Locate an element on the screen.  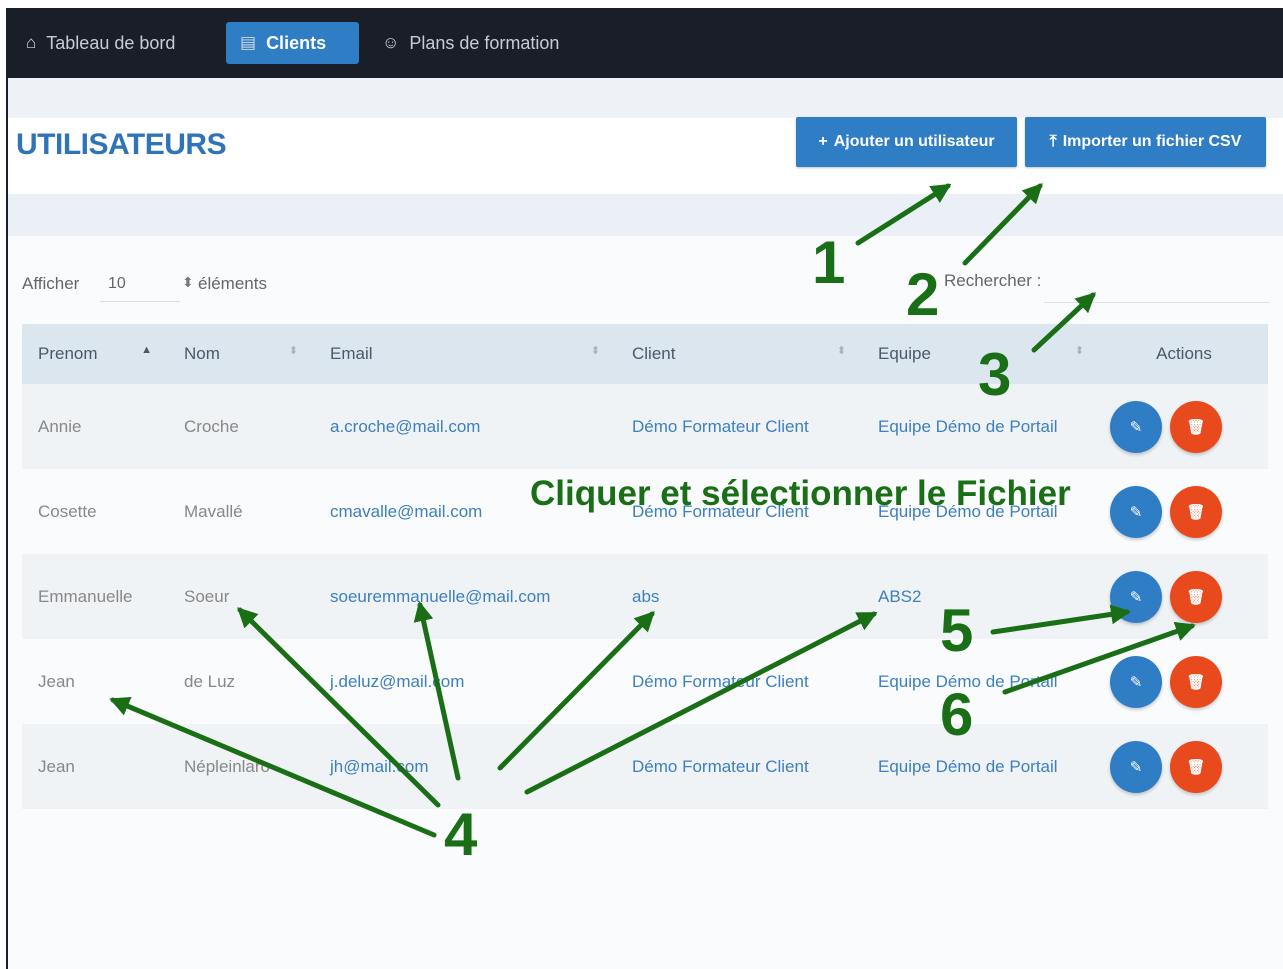
annotation-number-2: 2 is located at coordinates (923, 294).